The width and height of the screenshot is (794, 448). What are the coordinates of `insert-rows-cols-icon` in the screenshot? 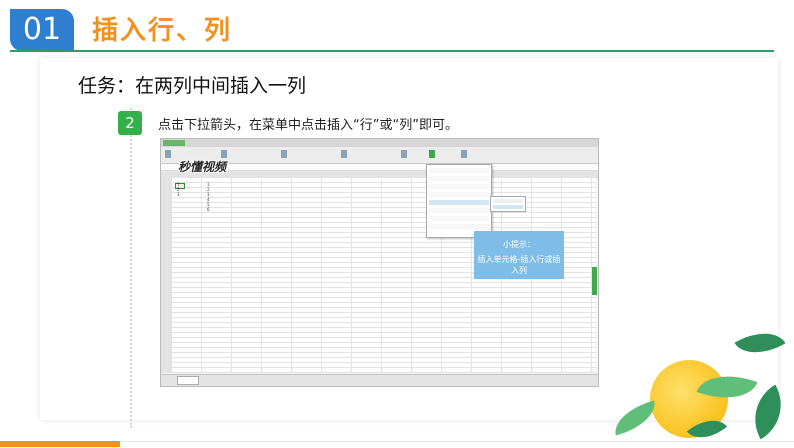 It's located at (432, 154).